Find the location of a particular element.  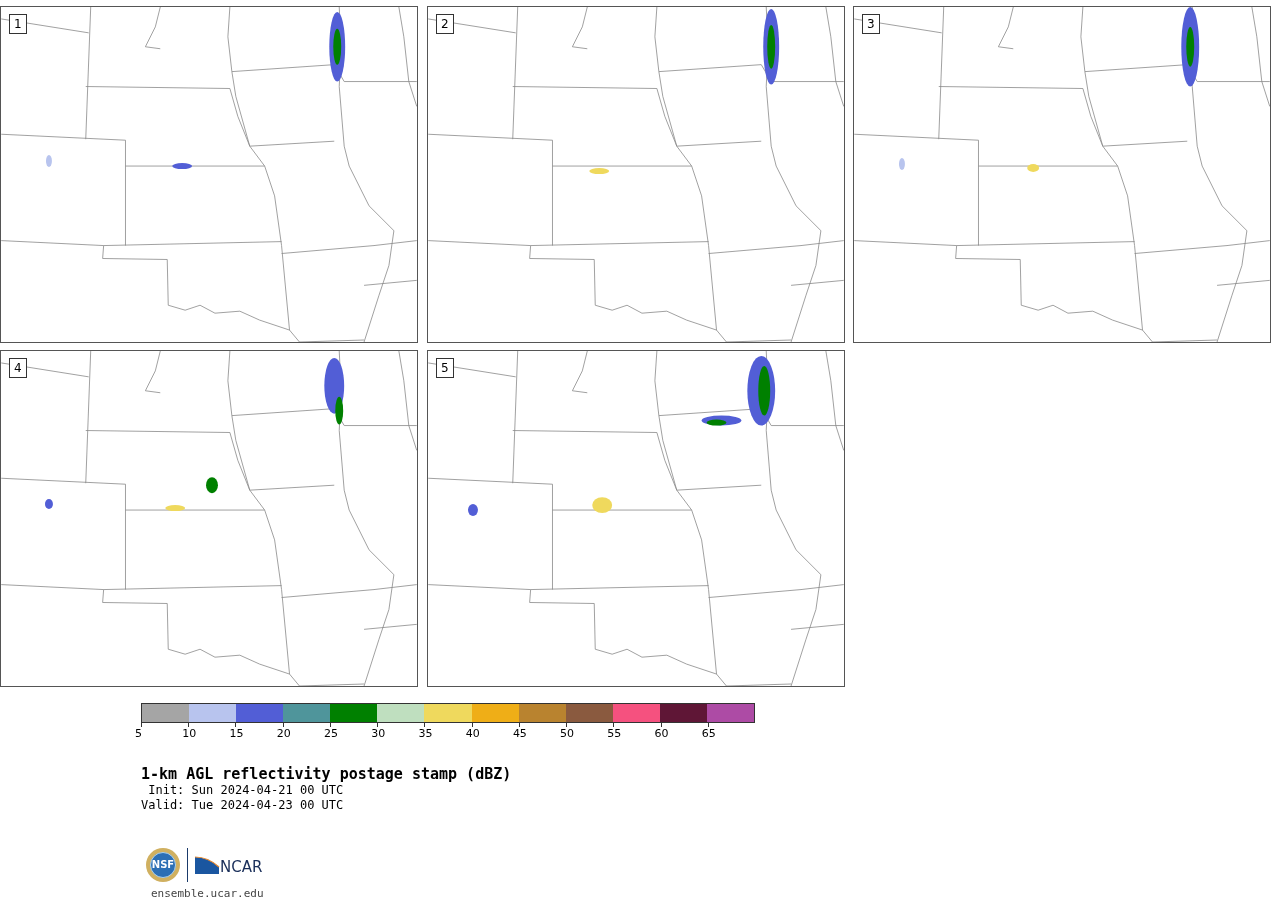

init-time: Init: Sun 2024-04-21 00 UTC is located at coordinates (246, 790).